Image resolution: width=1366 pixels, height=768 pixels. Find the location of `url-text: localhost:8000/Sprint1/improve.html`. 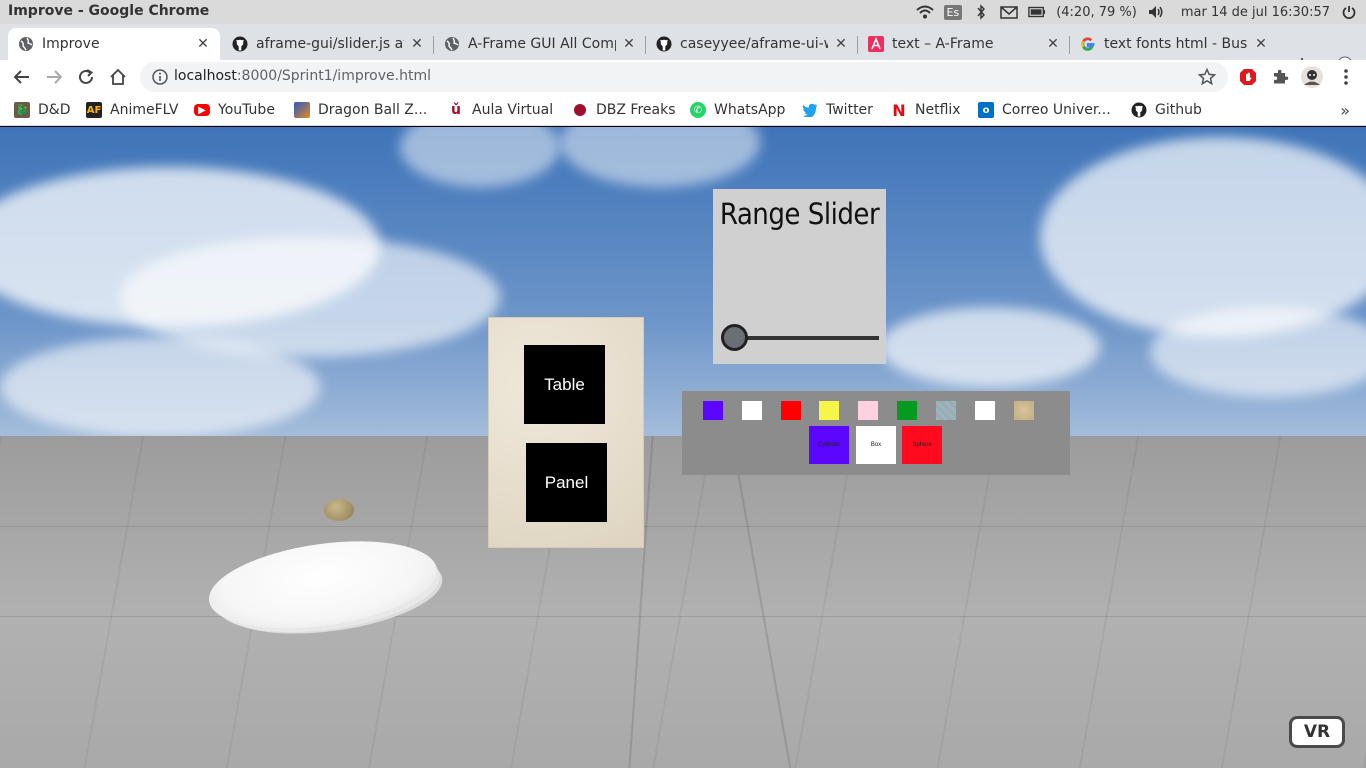

url-text: localhost:8000/Sprint1/improve.html is located at coordinates (302, 76).